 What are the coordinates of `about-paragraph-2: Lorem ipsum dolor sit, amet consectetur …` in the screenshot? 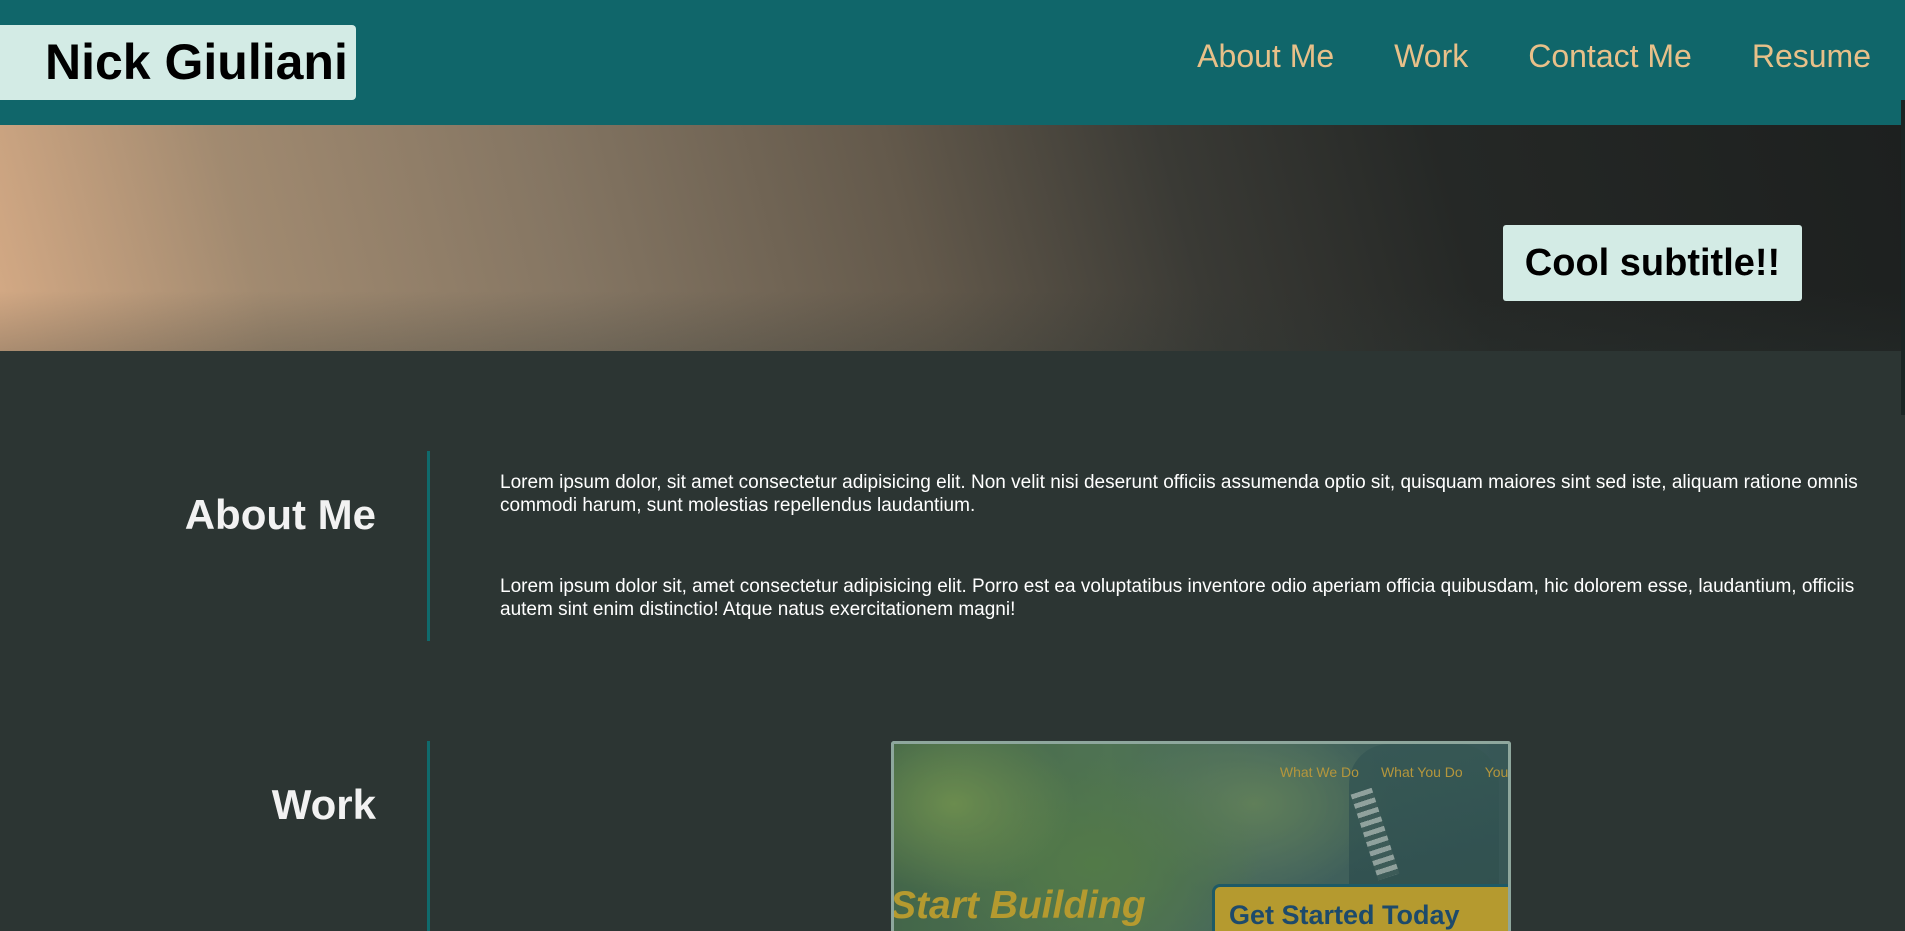 It's located at (1177, 598).